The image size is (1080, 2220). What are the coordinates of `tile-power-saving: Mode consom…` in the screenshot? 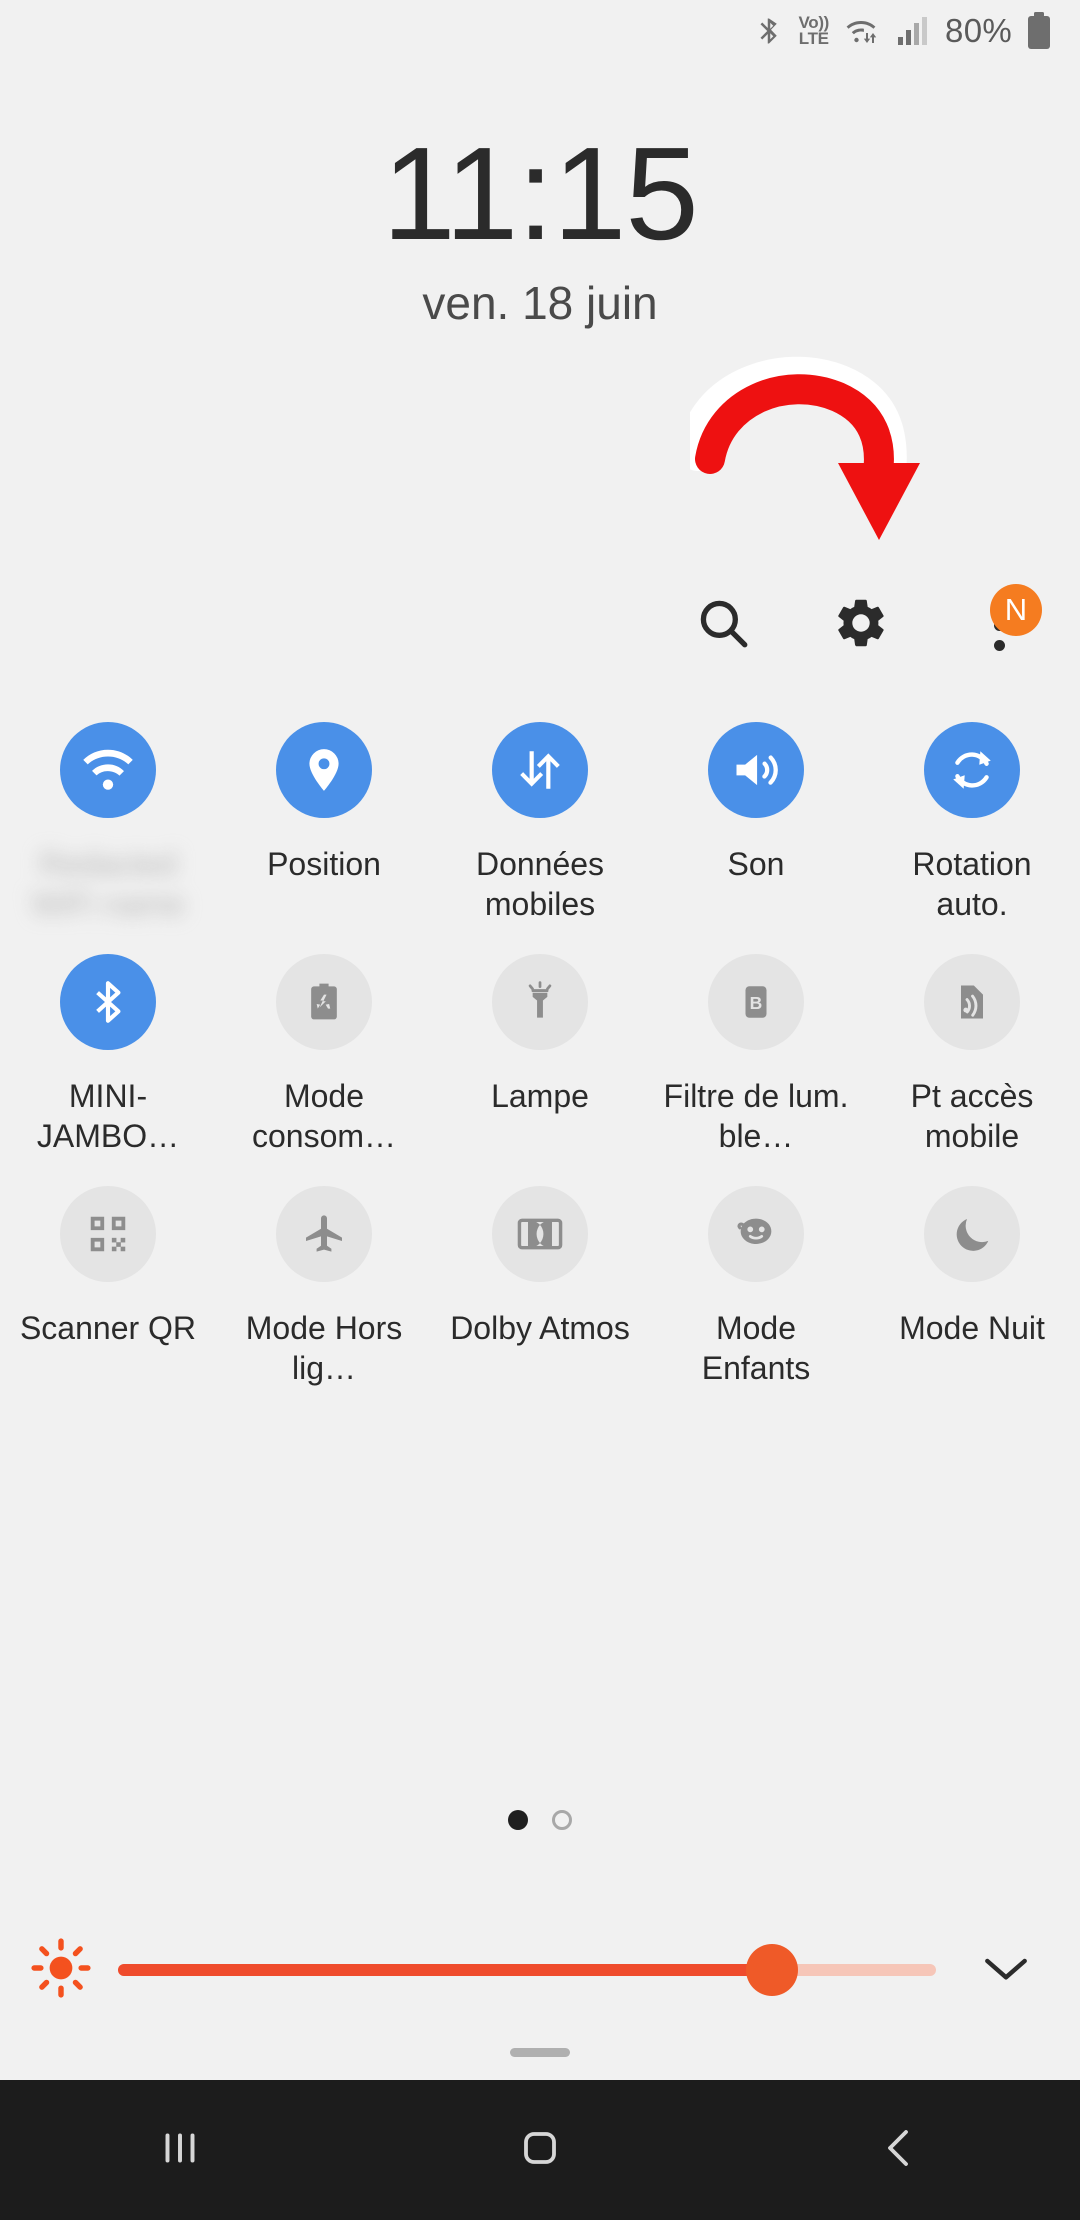 It's located at (324, 1055).